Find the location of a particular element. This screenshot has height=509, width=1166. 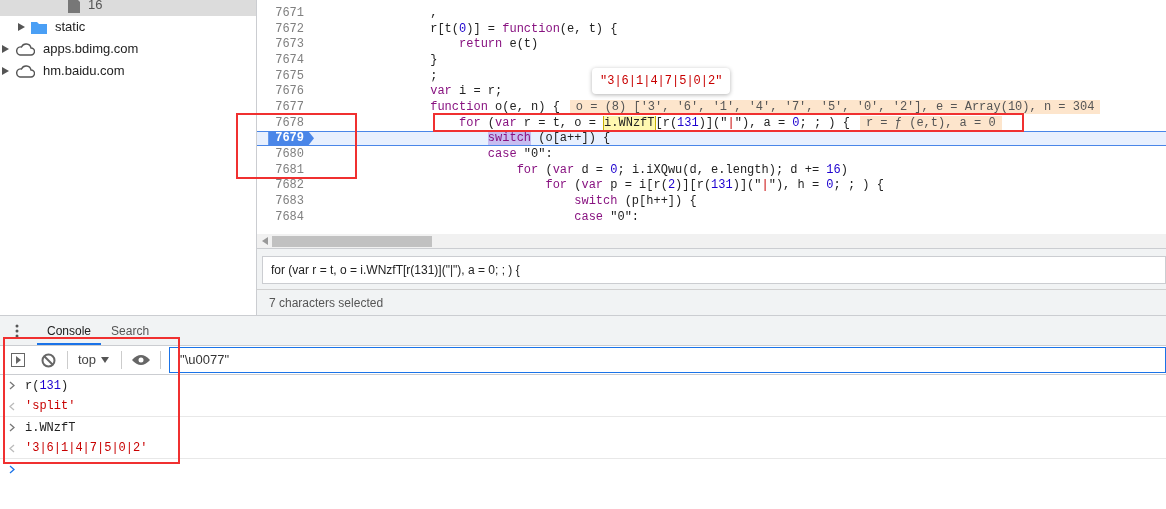

code-line: r[t(0)] = function(e, t) { is located at coordinates (523, 28).